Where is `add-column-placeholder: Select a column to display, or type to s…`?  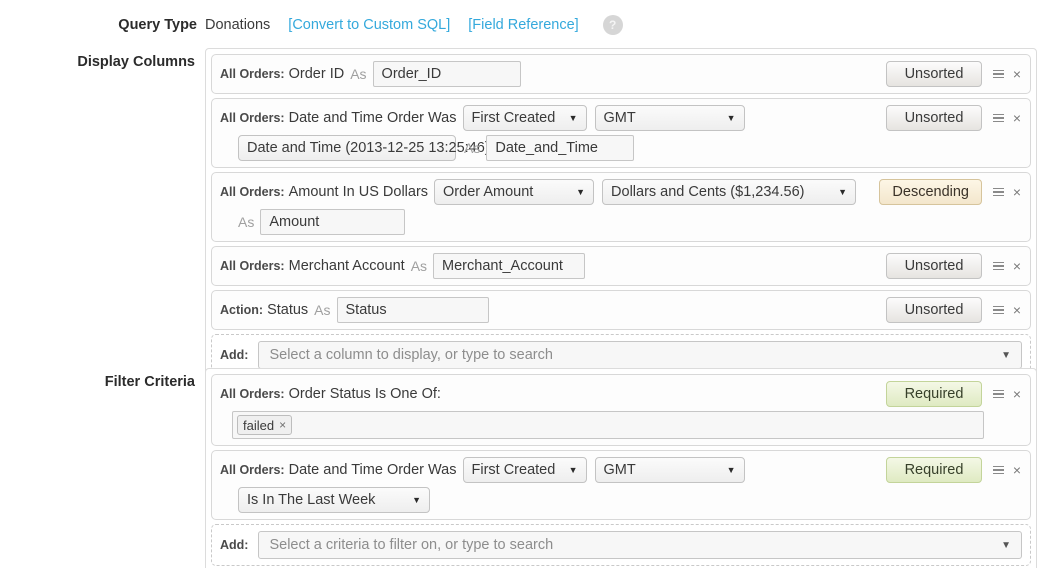 add-column-placeholder: Select a column to display, or type to s… is located at coordinates (411, 355).